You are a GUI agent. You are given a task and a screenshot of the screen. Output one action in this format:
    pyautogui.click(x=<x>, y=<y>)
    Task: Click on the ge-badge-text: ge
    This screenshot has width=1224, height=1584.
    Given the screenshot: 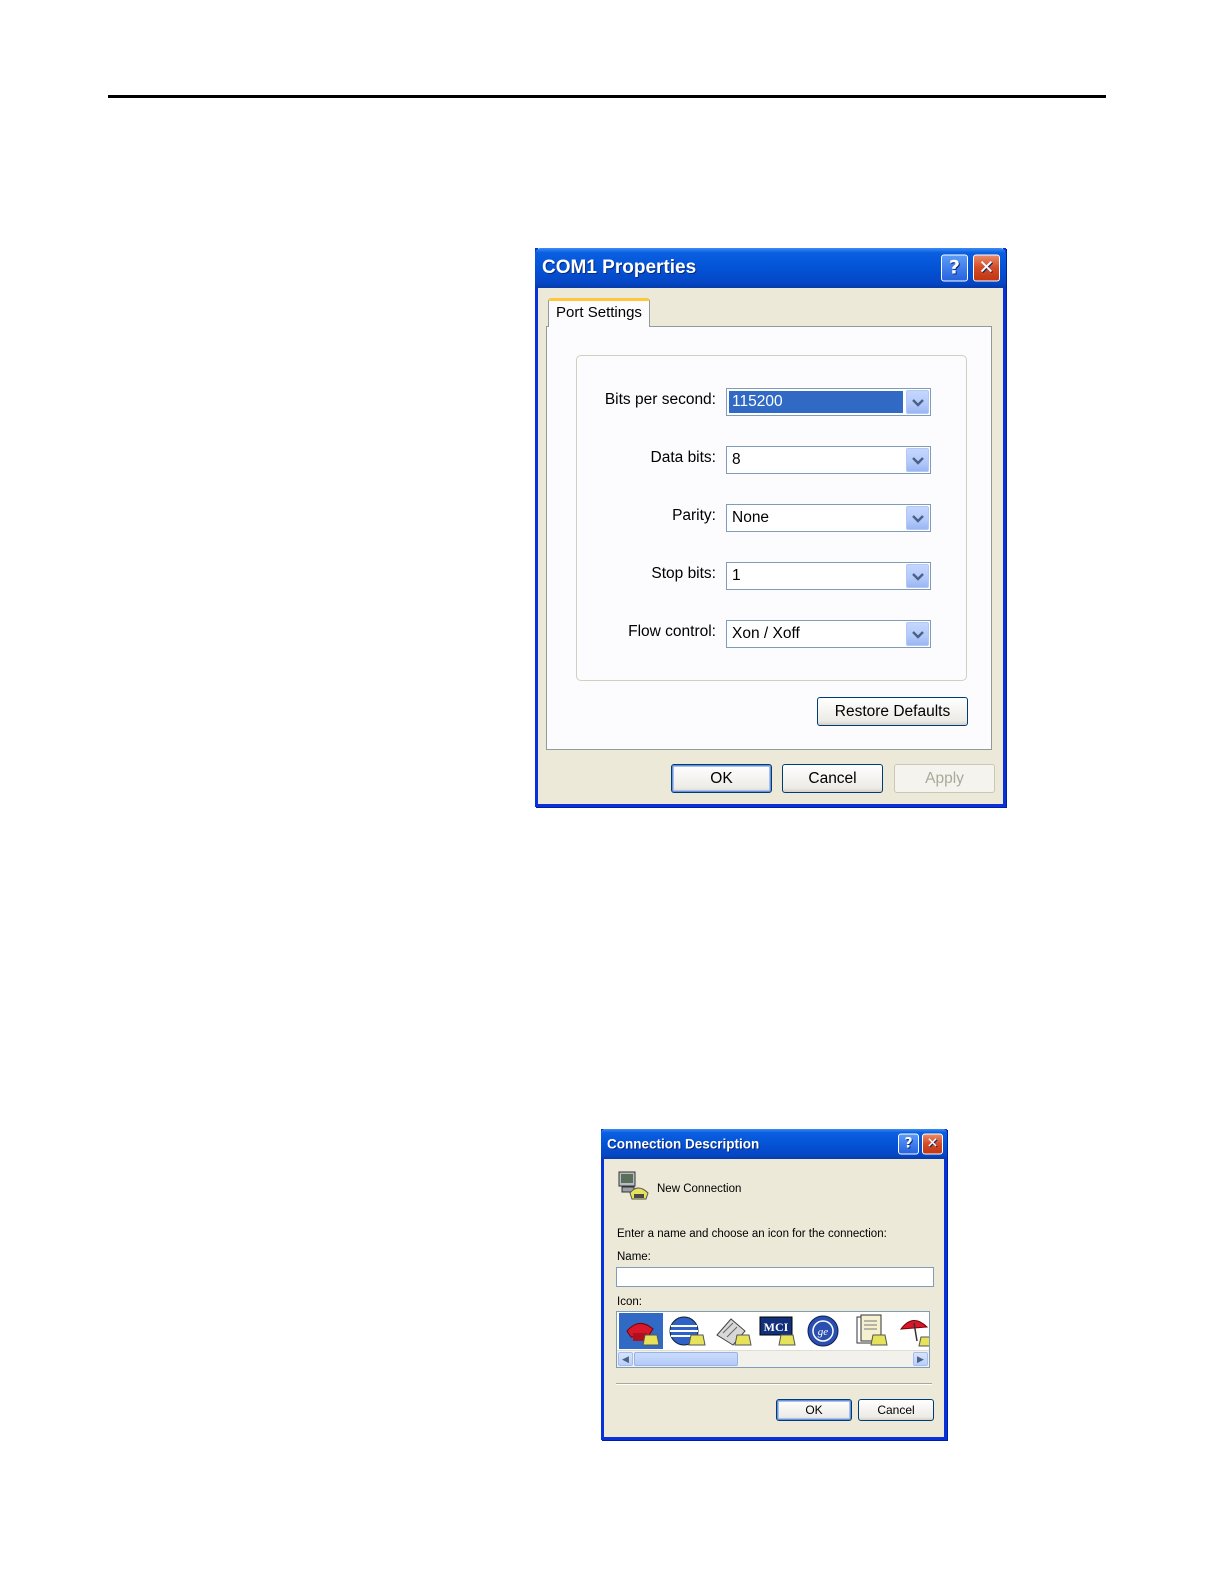 What is the action you would take?
    pyautogui.click(x=823, y=1332)
    